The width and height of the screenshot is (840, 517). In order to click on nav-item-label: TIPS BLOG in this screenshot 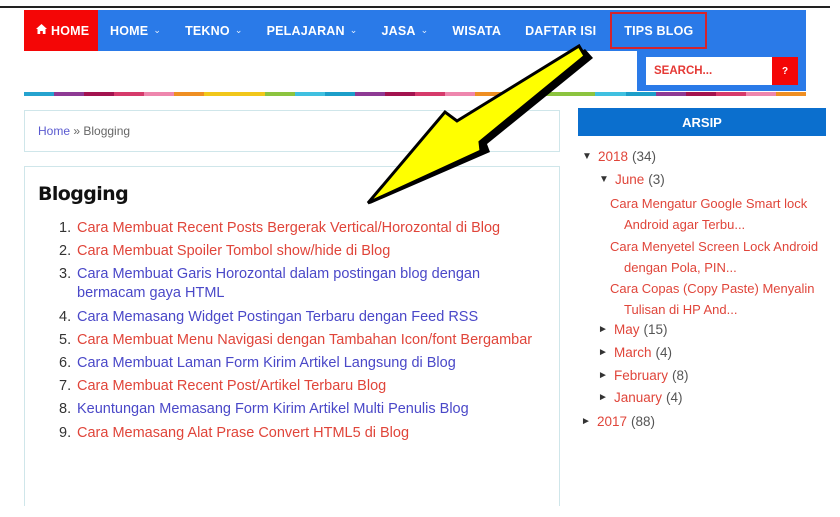, I will do `click(659, 30)`.